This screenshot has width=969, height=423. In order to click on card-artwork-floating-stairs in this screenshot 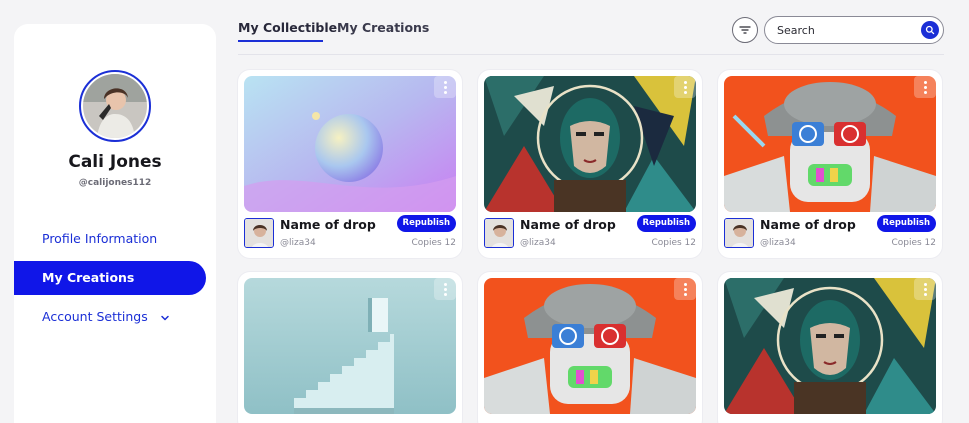, I will do `click(350, 346)`.